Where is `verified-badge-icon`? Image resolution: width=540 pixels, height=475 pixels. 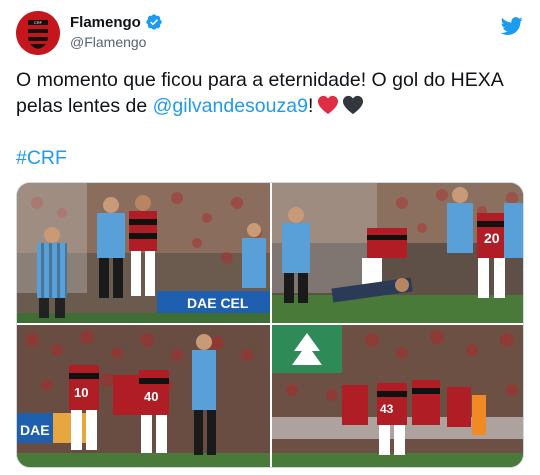 verified-badge-icon is located at coordinates (154, 22).